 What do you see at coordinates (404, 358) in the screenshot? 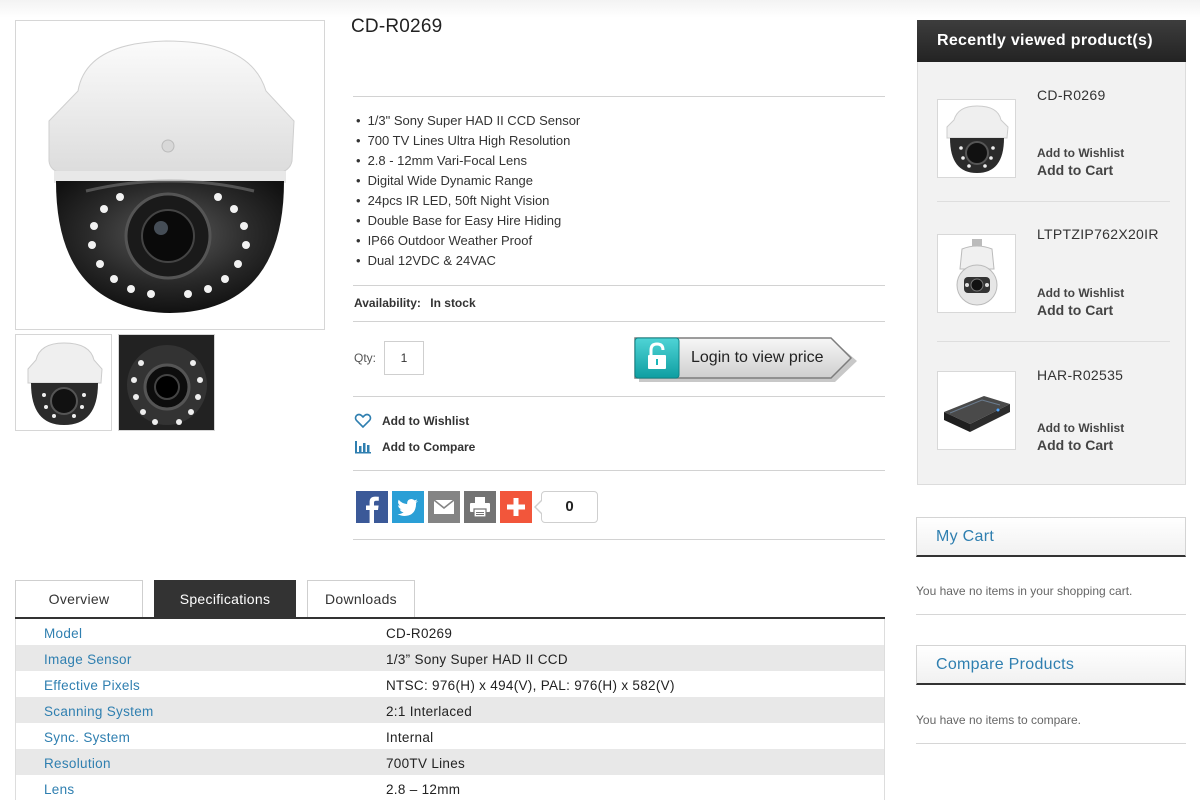
I see `qty-input: 1` at bounding box center [404, 358].